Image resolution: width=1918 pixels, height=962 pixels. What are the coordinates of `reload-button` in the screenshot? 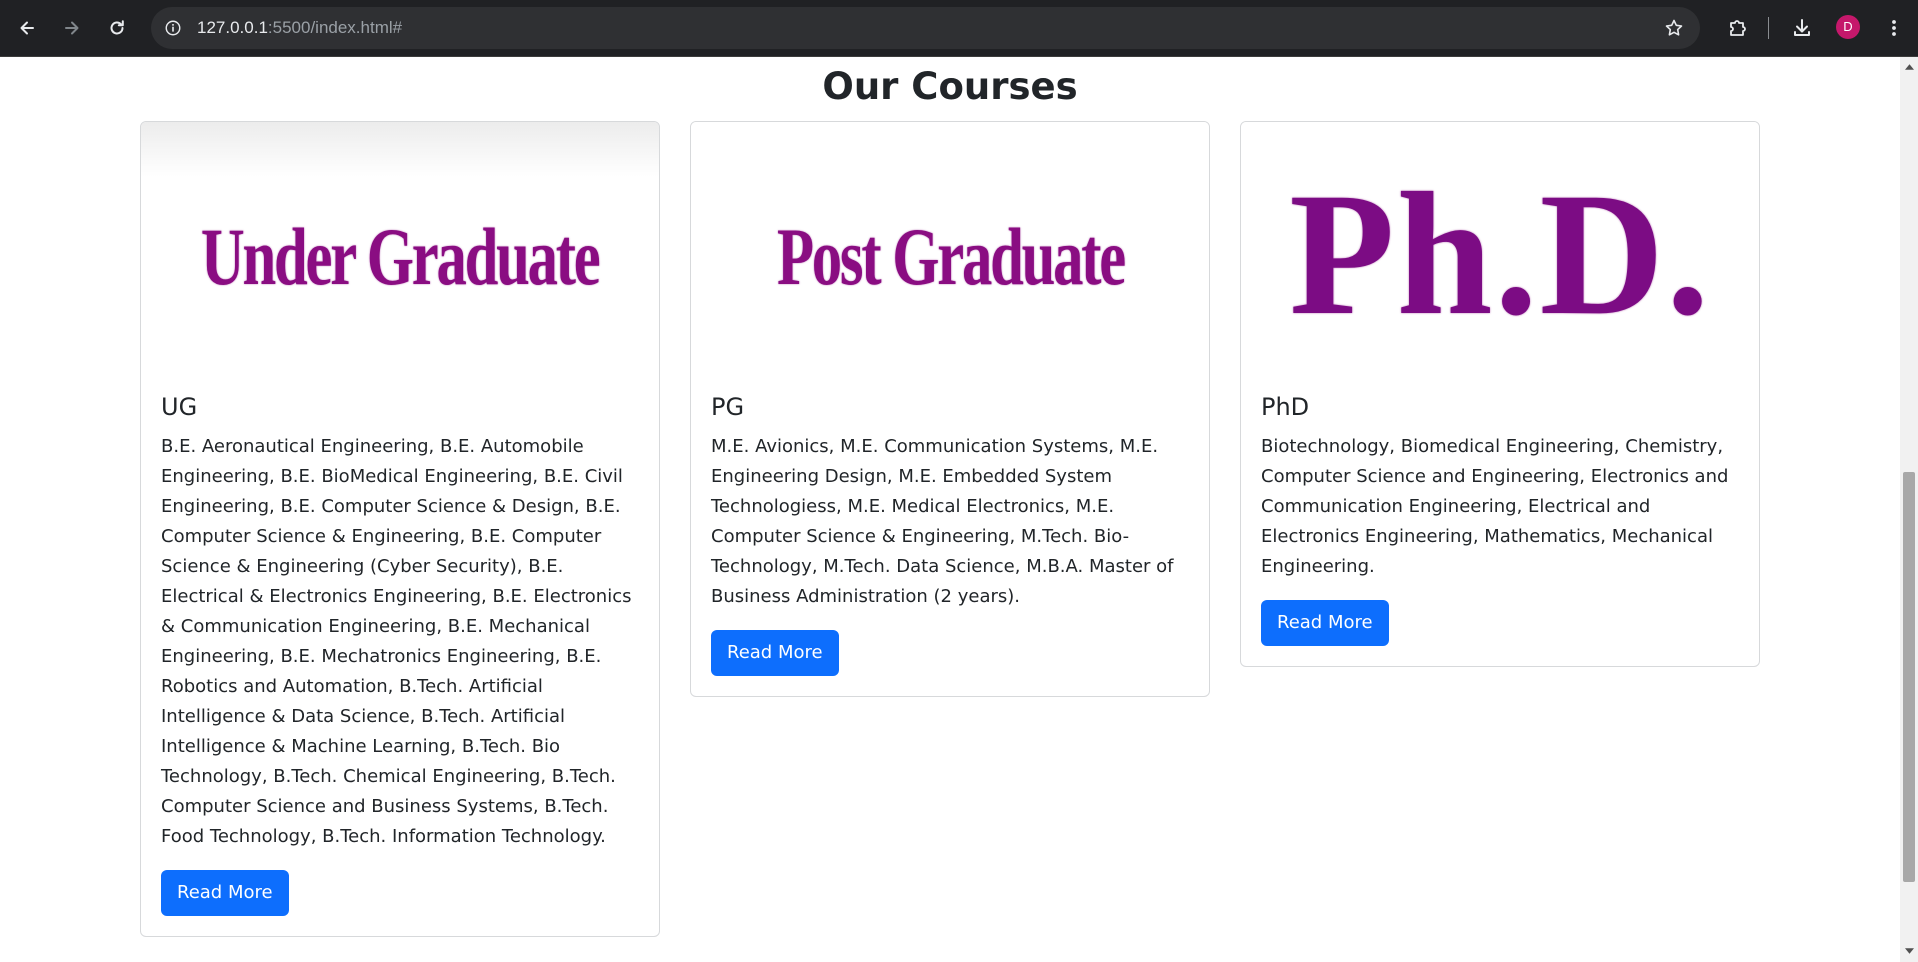 It's located at (117, 28).